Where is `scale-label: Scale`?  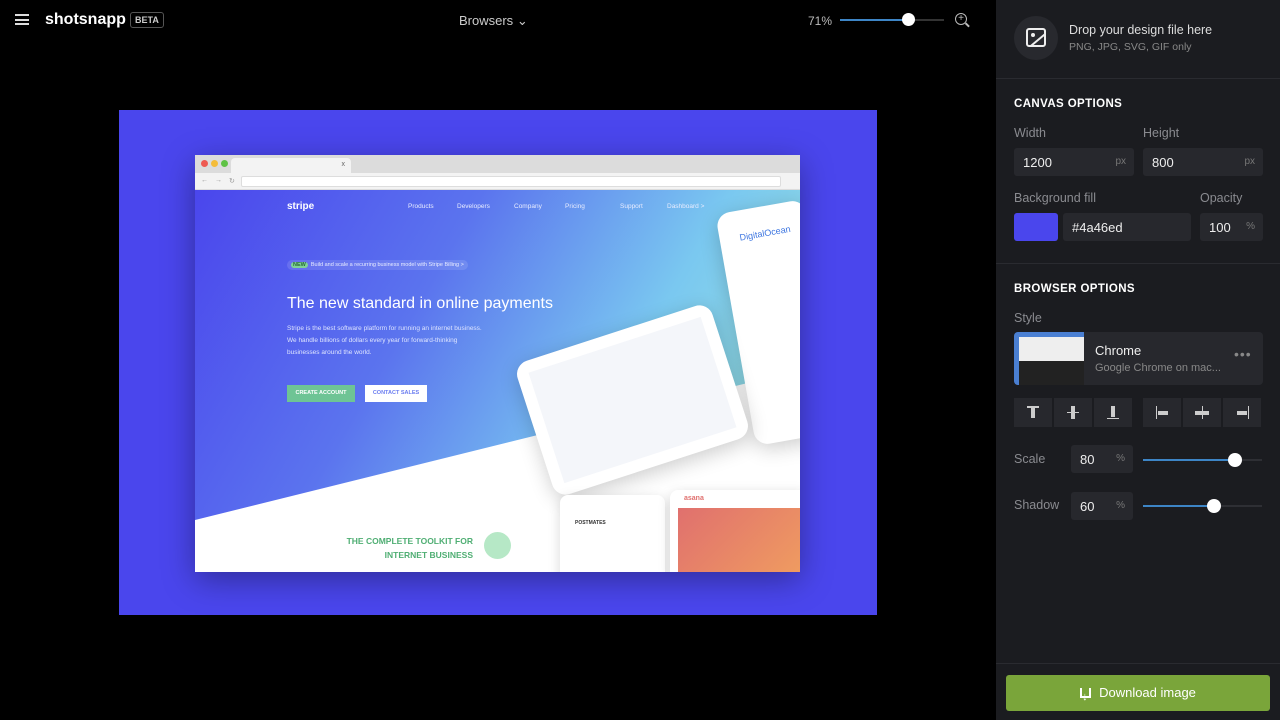 scale-label: Scale is located at coordinates (1030, 459).